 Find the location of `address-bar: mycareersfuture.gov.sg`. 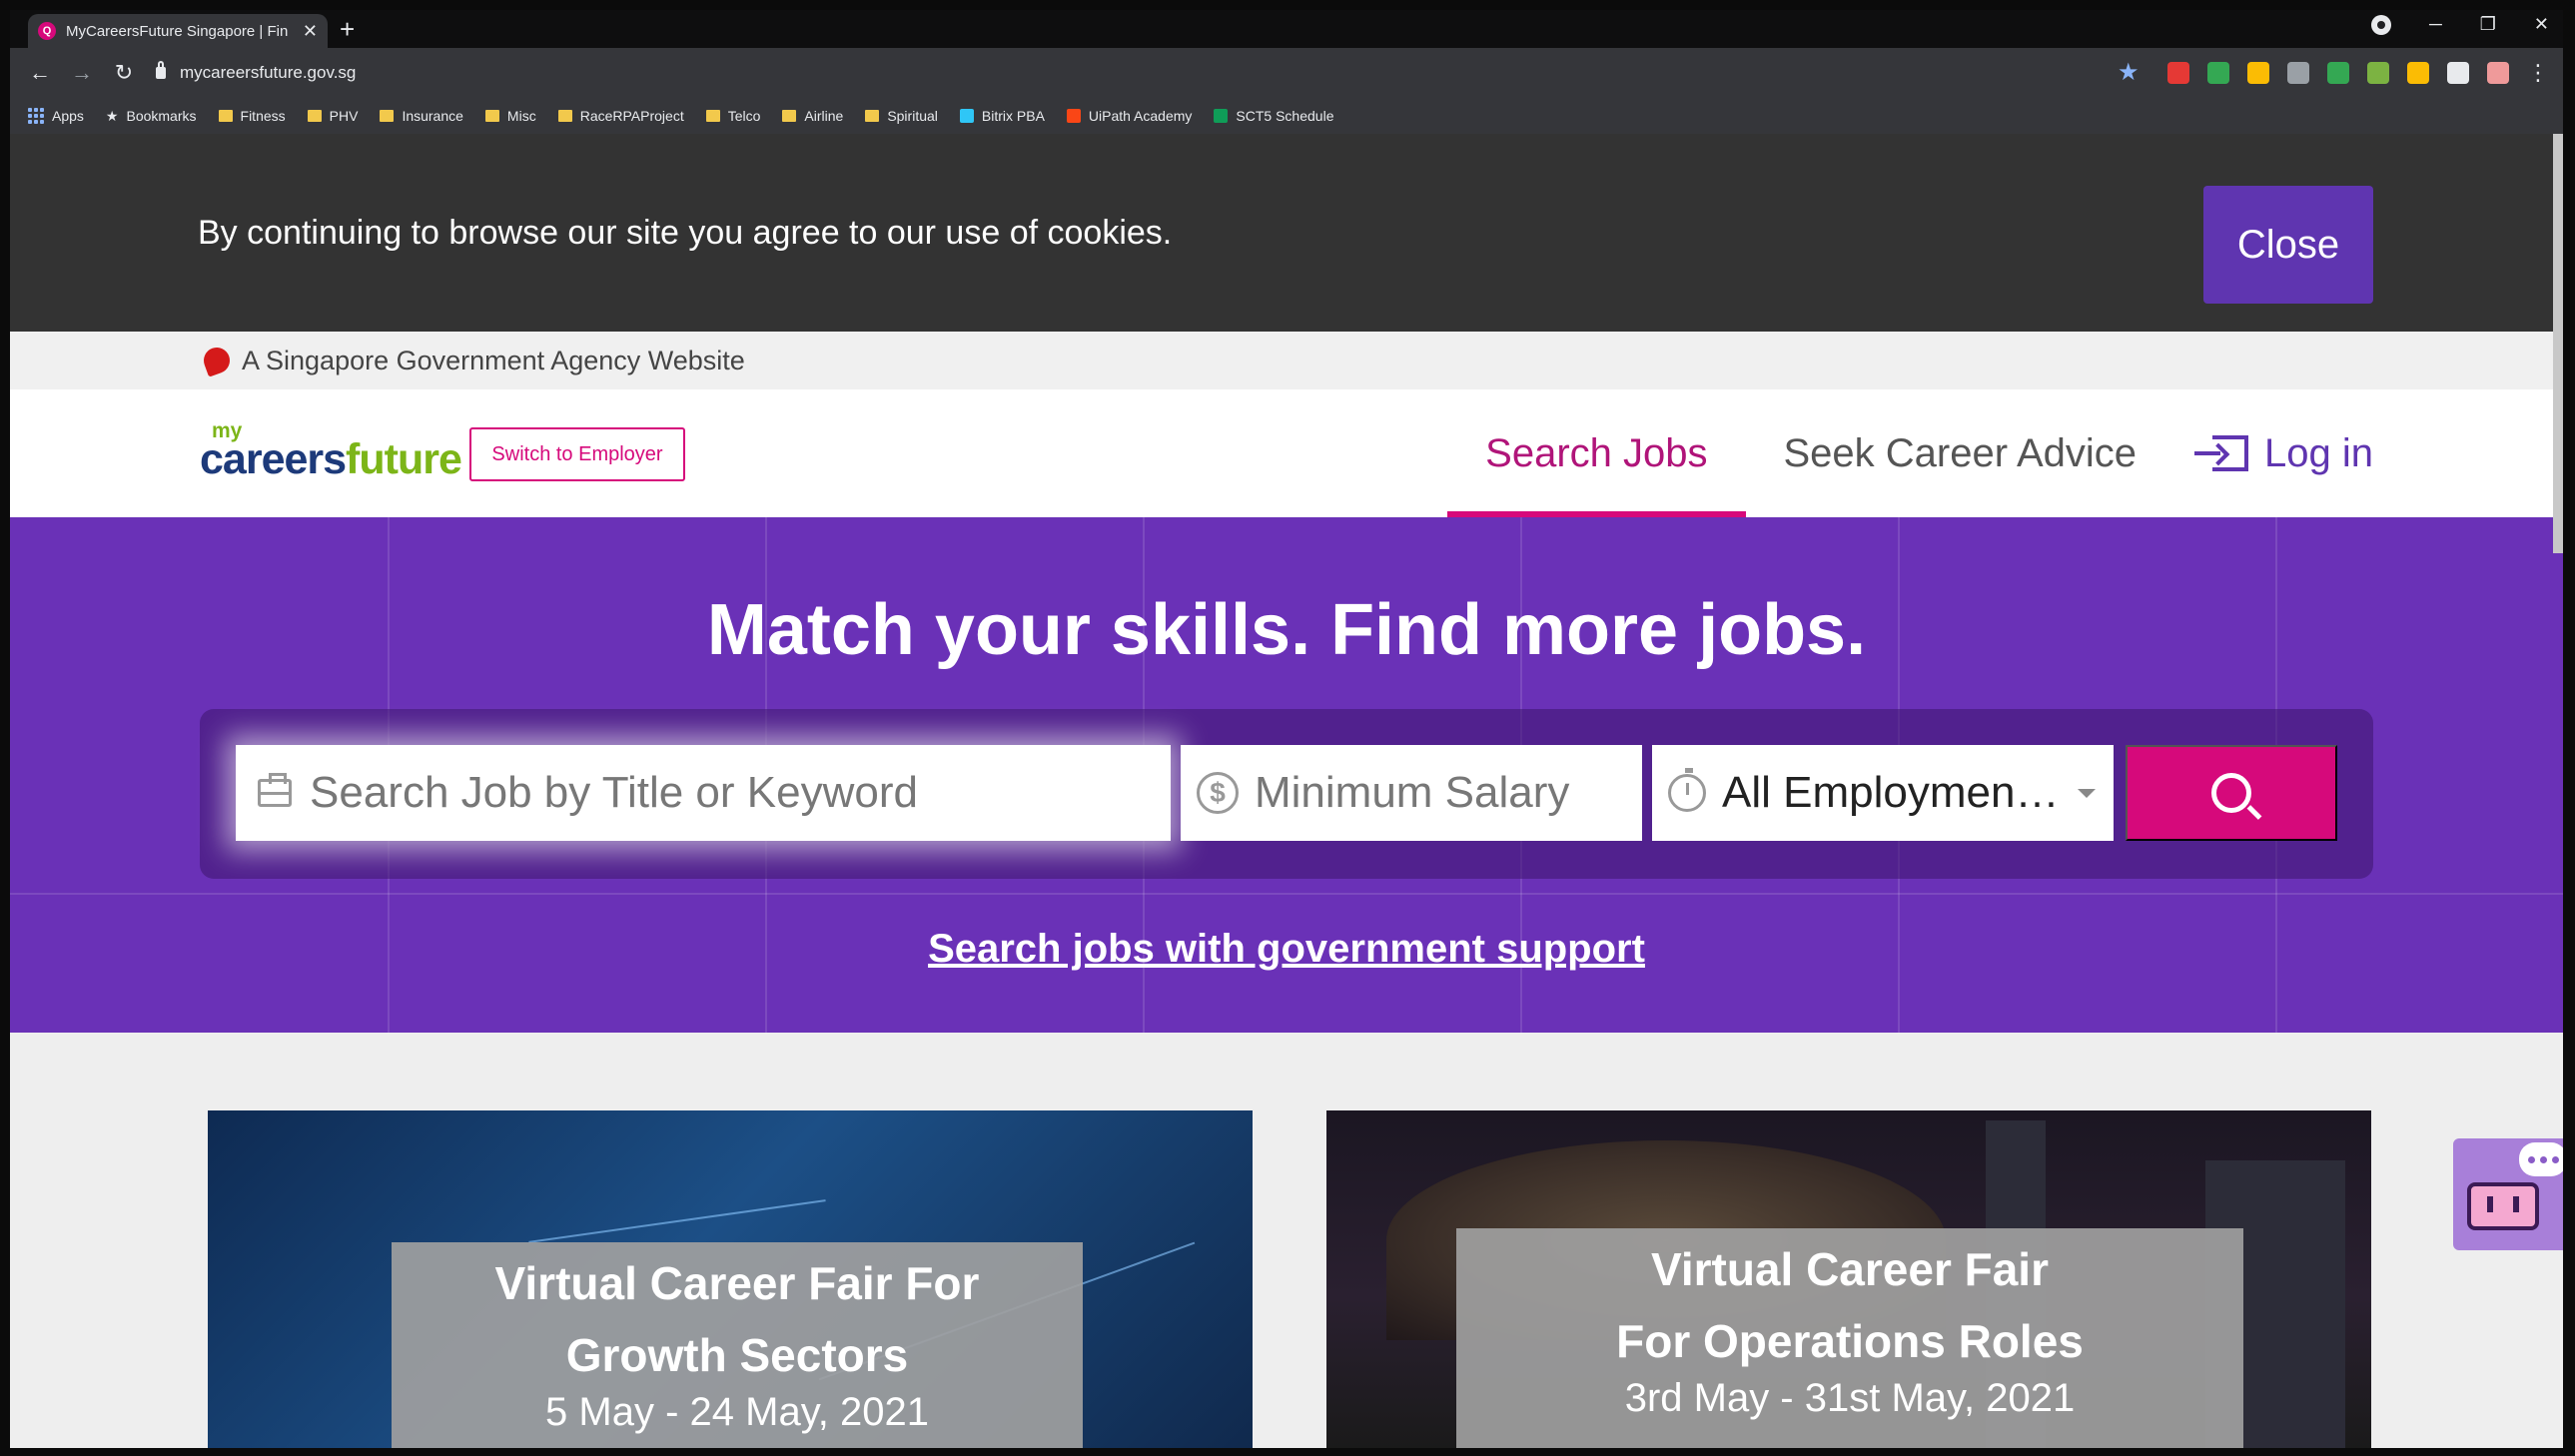

address-bar: mycareersfuture.gov.sg is located at coordinates (1136, 73).